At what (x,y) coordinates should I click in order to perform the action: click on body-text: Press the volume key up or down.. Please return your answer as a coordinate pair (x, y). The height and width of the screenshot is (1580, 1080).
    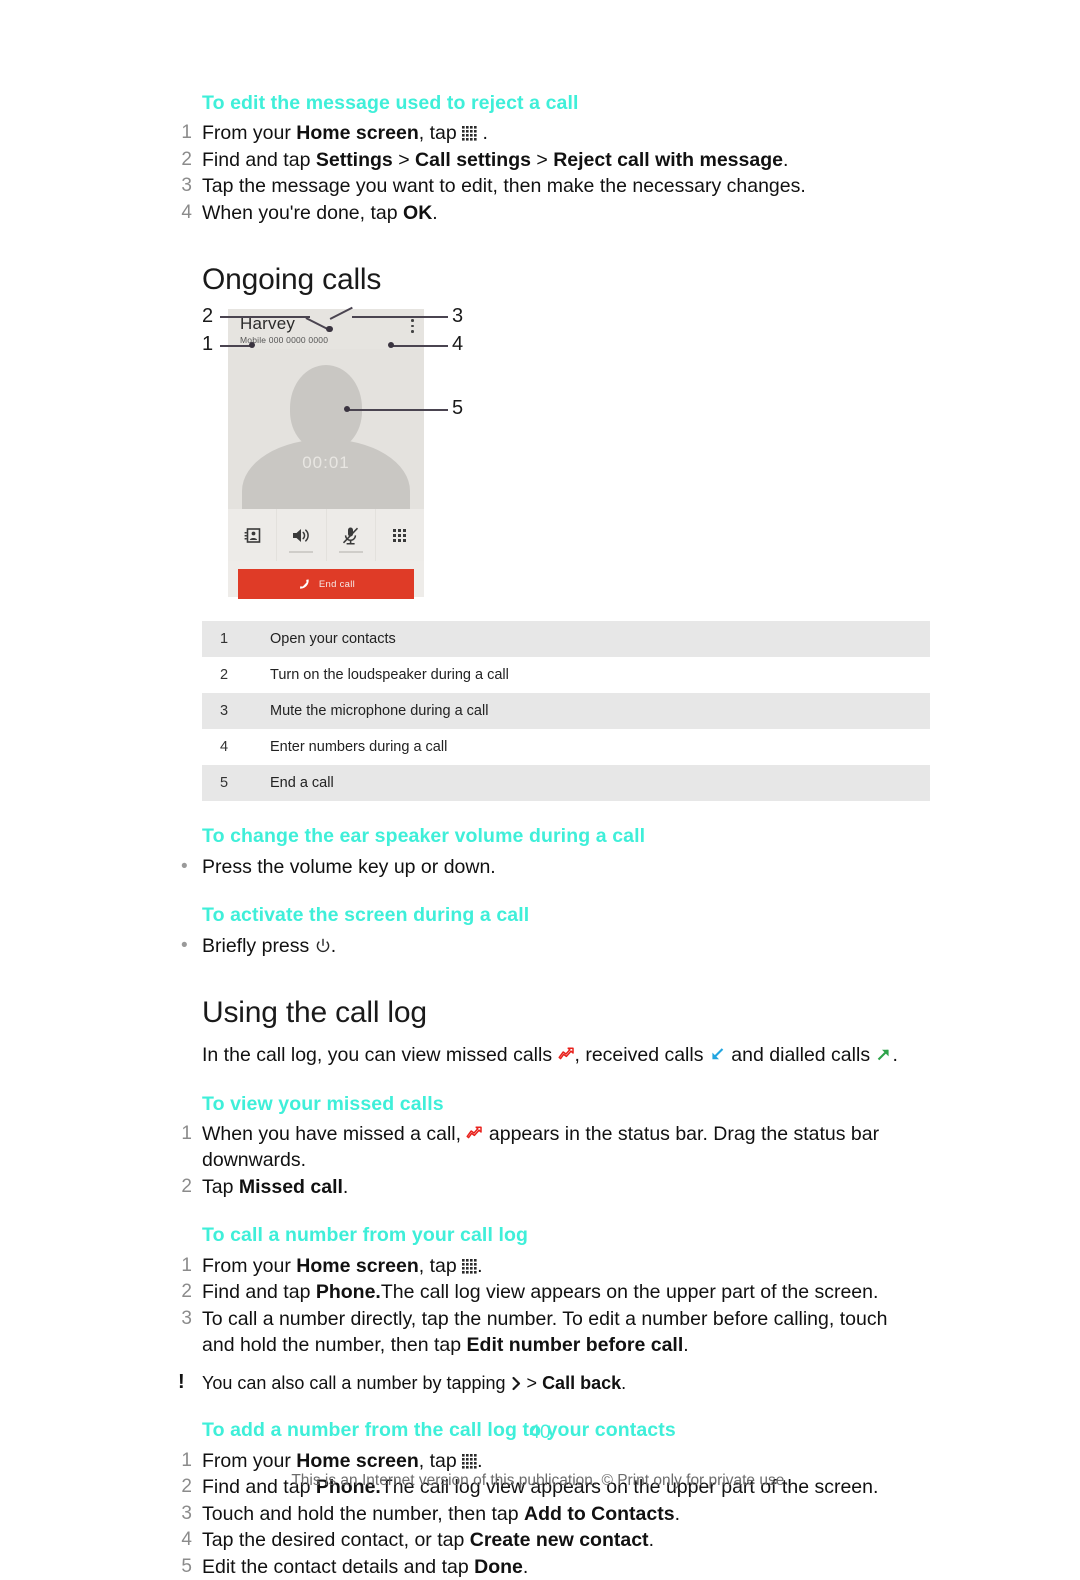
    Looking at the image, I should click on (349, 866).